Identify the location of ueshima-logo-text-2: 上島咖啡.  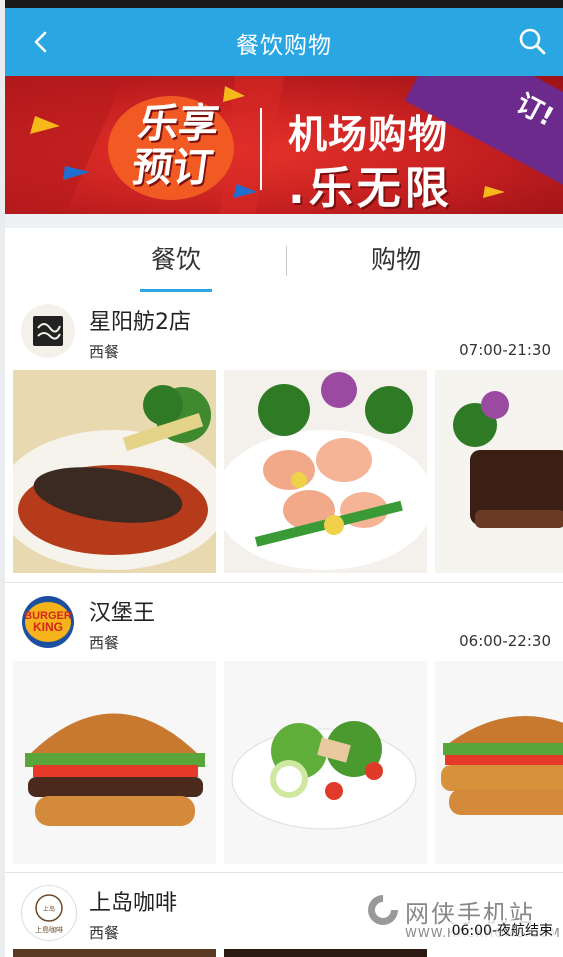
(49, 929).